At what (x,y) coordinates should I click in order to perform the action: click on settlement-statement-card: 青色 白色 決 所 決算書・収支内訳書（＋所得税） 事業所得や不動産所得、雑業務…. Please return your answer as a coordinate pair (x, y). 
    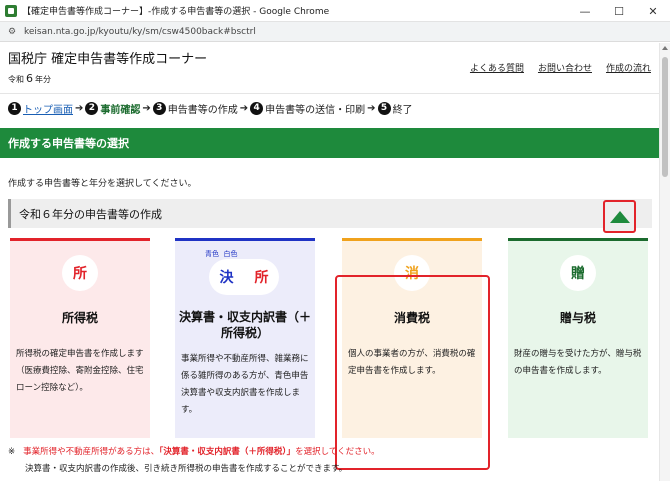
    Looking at the image, I should click on (245, 338).